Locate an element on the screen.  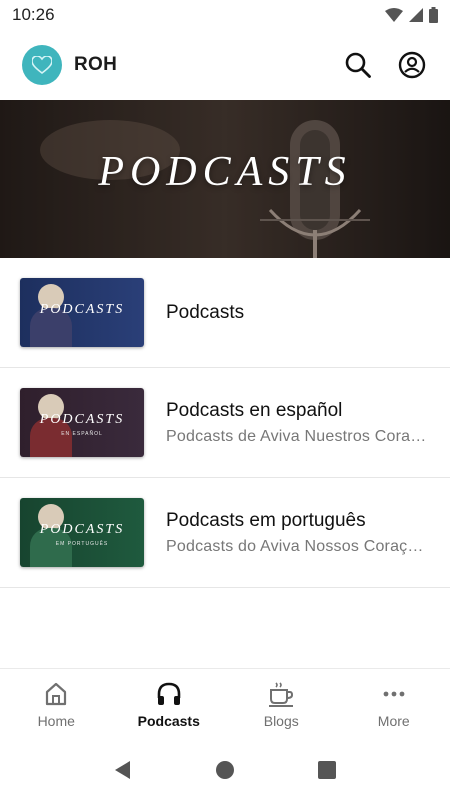
bottom-nav: Home Podcasts Blogs More is located at coordinates (225, 704).